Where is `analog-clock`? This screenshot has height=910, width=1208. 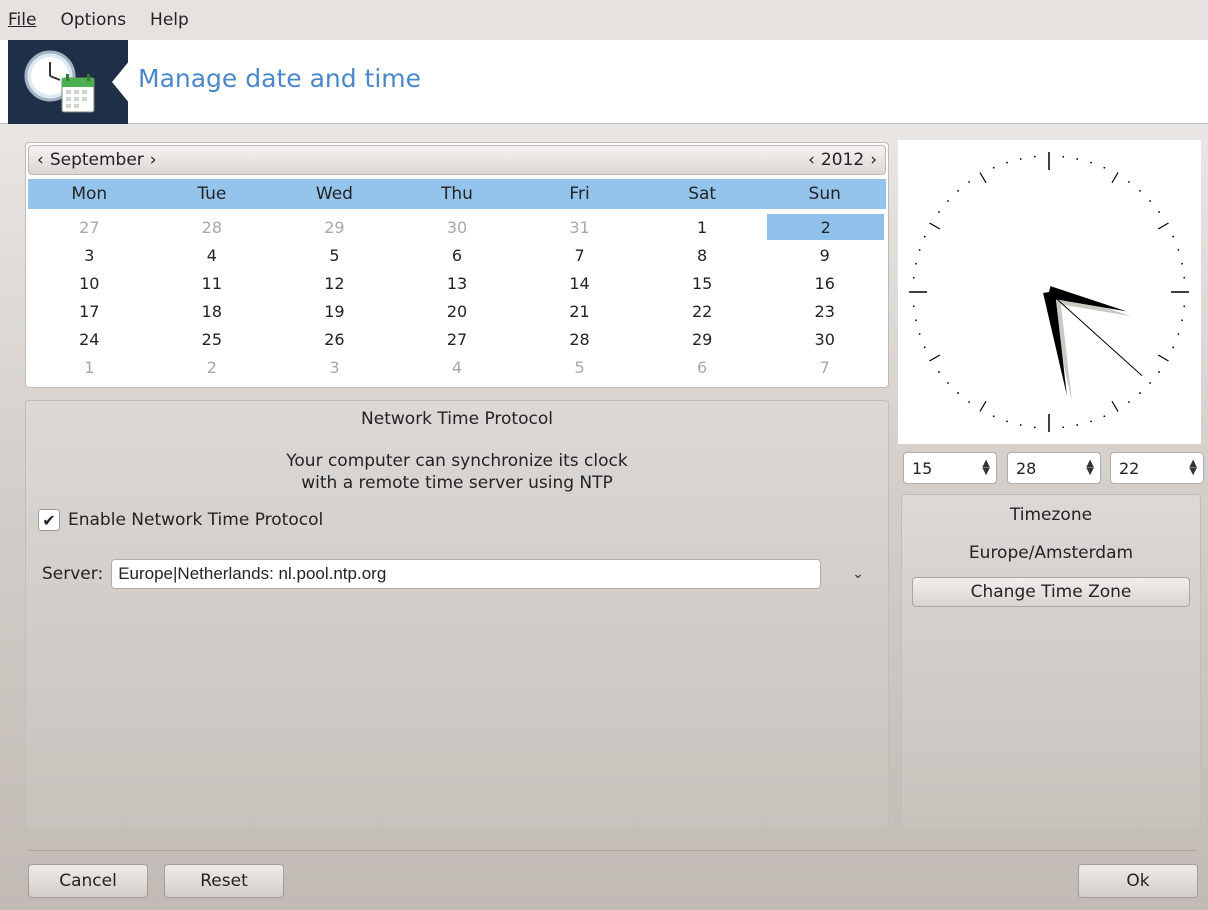
analog-clock is located at coordinates (1049, 292).